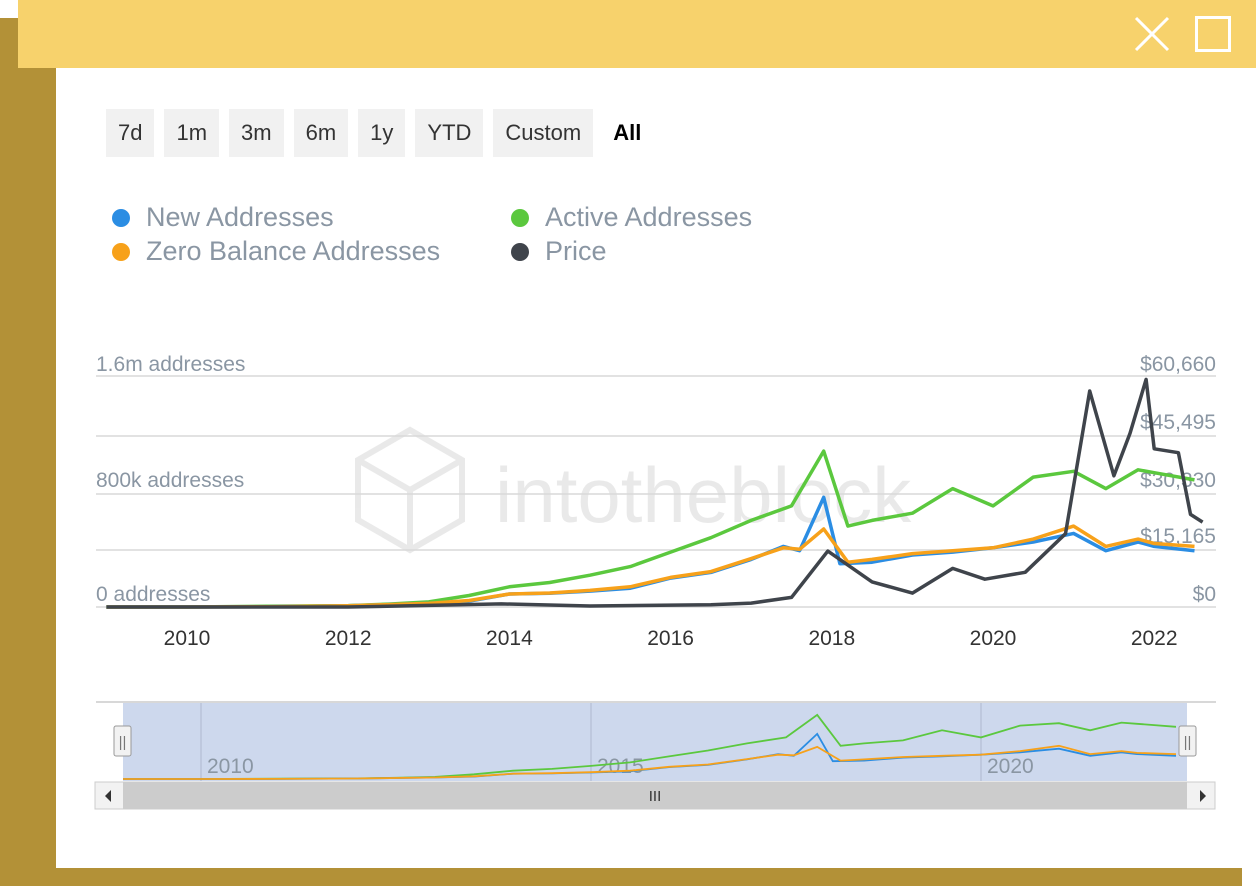 Image resolution: width=1256 pixels, height=886 pixels. Describe the element at coordinates (655, 796) in the screenshot. I see `scrollbar-grip-icon: III` at that location.